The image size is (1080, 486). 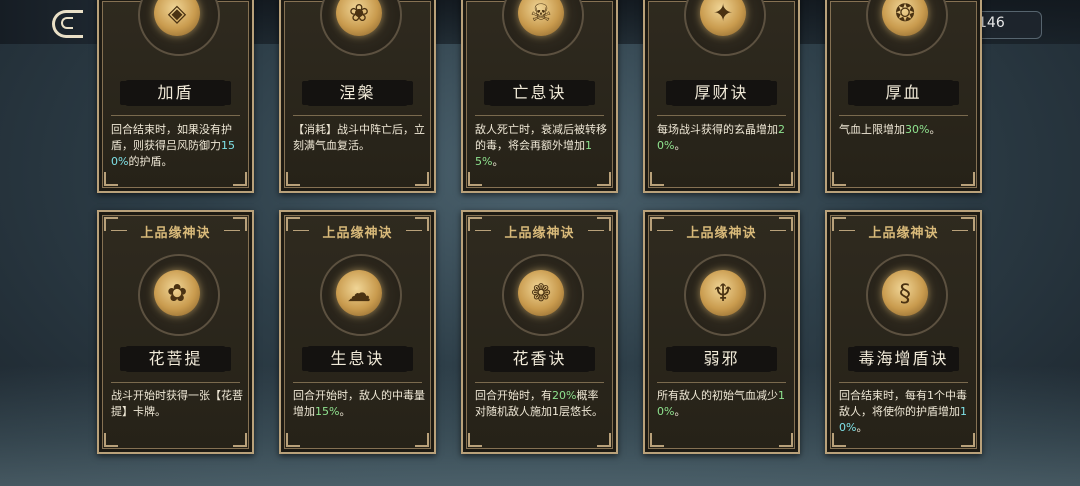 I want to click on card-name-band: 厚财诀, so click(x=721, y=93).